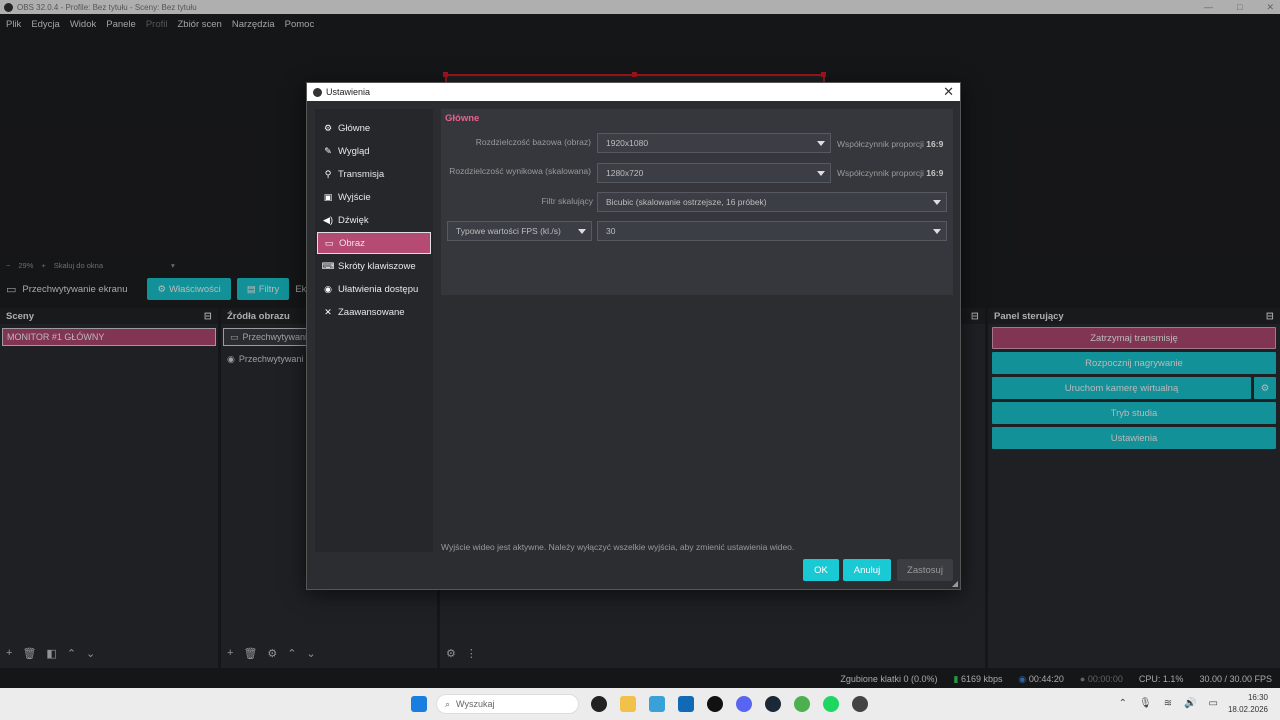  I want to click on nav-label: Transmisja, so click(361, 174).